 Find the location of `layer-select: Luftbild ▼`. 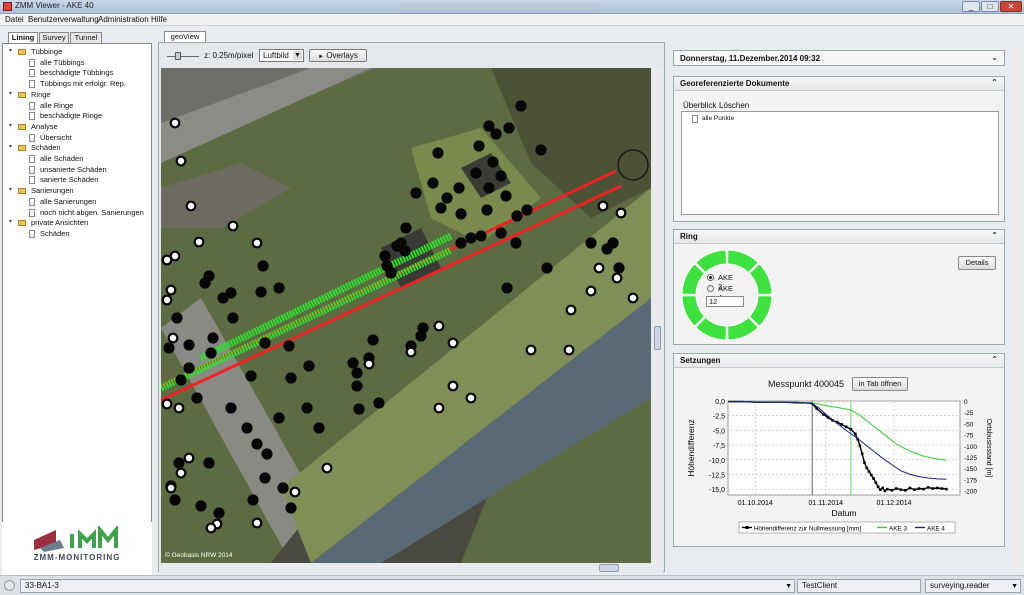

layer-select: Luftbild ▼ is located at coordinates (281, 55).